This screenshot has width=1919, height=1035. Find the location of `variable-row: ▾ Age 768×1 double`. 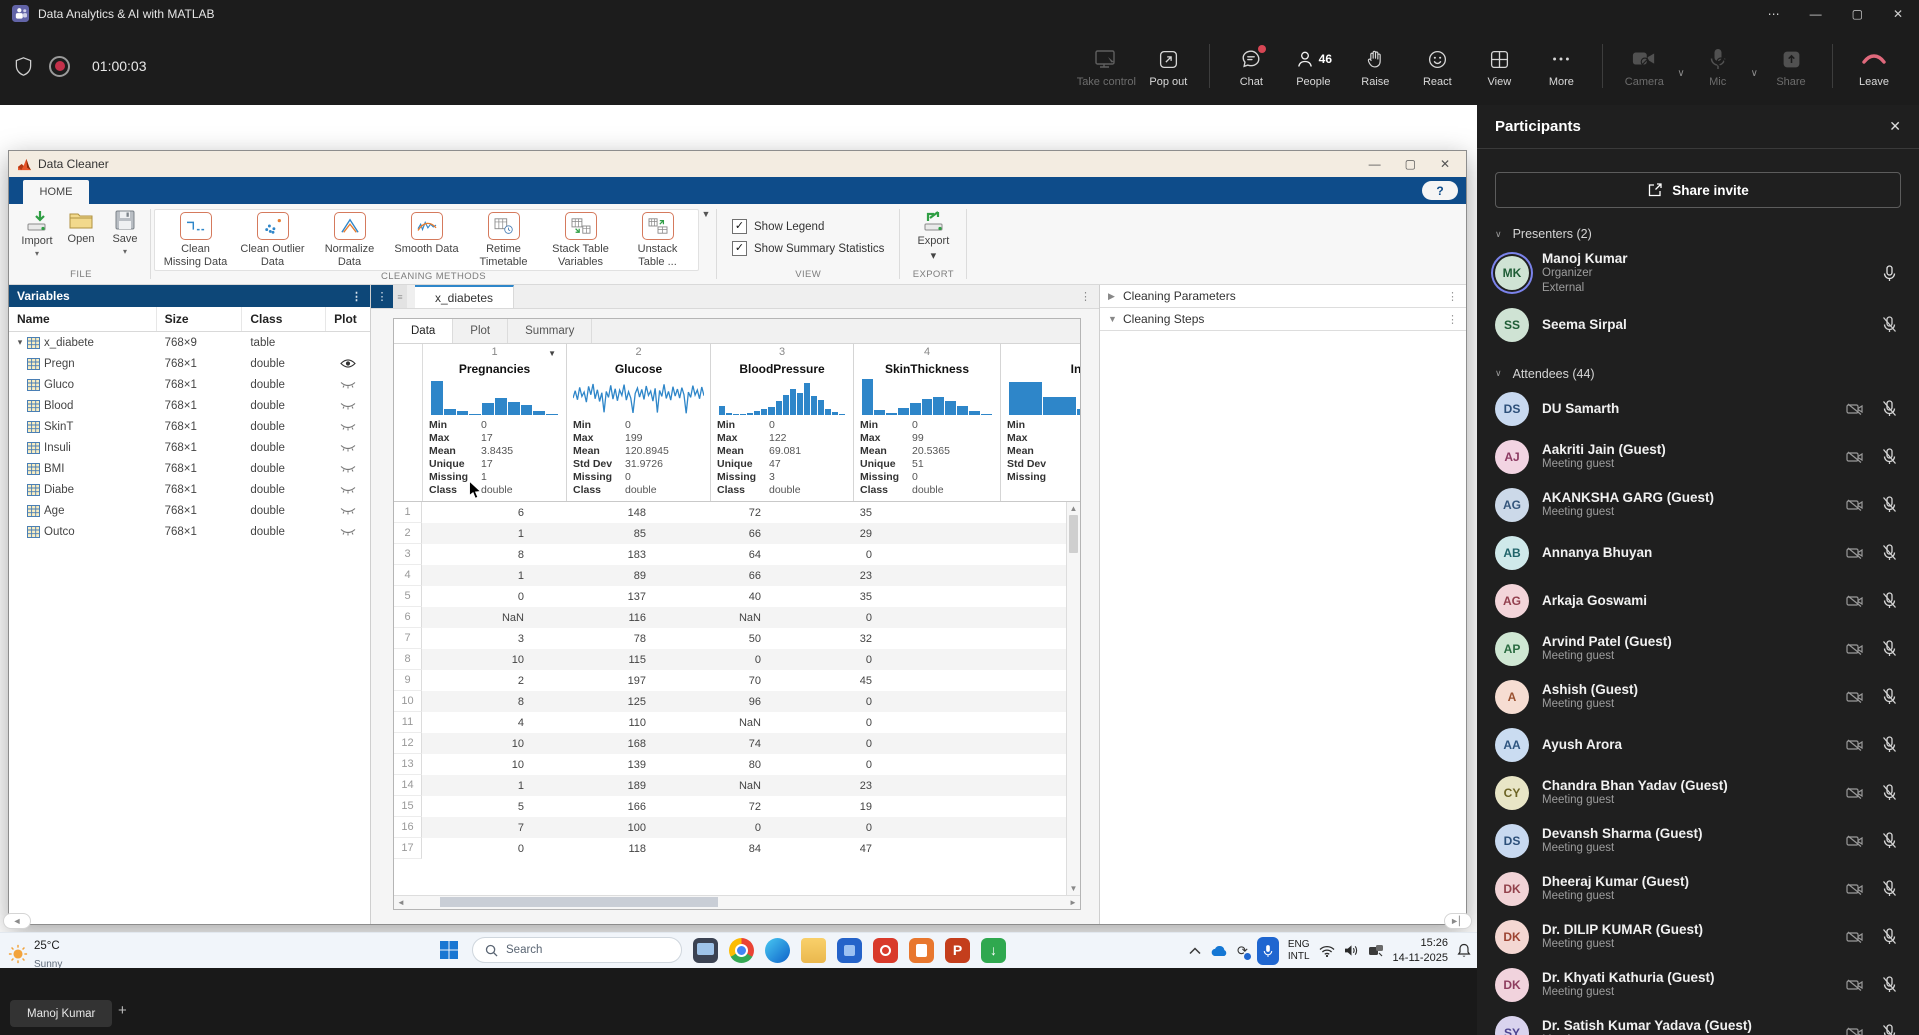

variable-row: ▾ Age 768×1 double is located at coordinates (189, 510).